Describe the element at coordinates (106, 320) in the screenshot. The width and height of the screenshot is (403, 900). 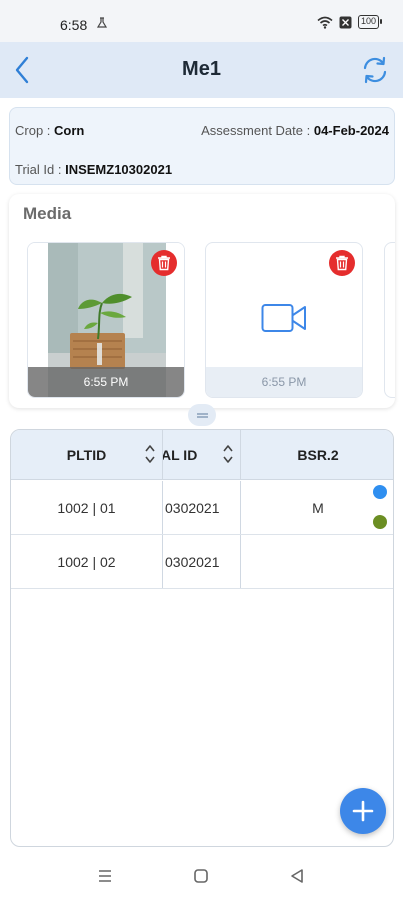
I see `media-thumbnail-photo: 6:55 PM` at that location.